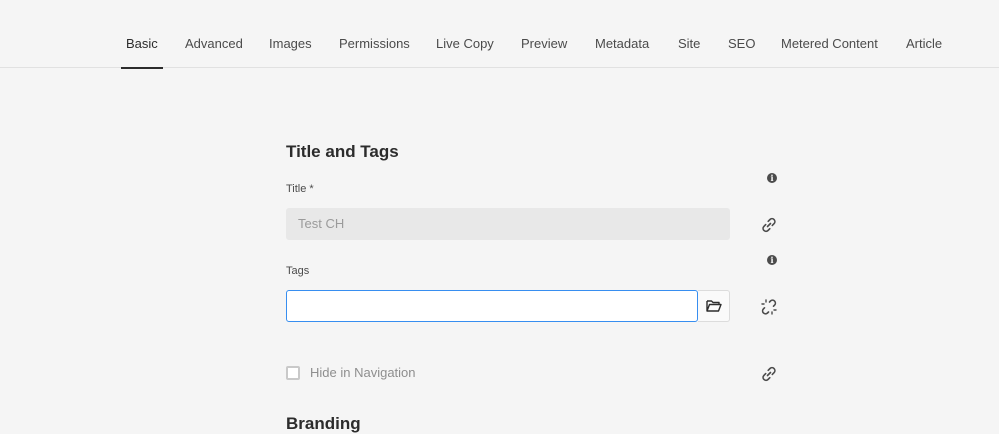 Image resolution: width=999 pixels, height=434 pixels. What do you see at coordinates (622, 34) in the screenshot?
I see `tab-metadata: Metadata` at bounding box center [622, 34].